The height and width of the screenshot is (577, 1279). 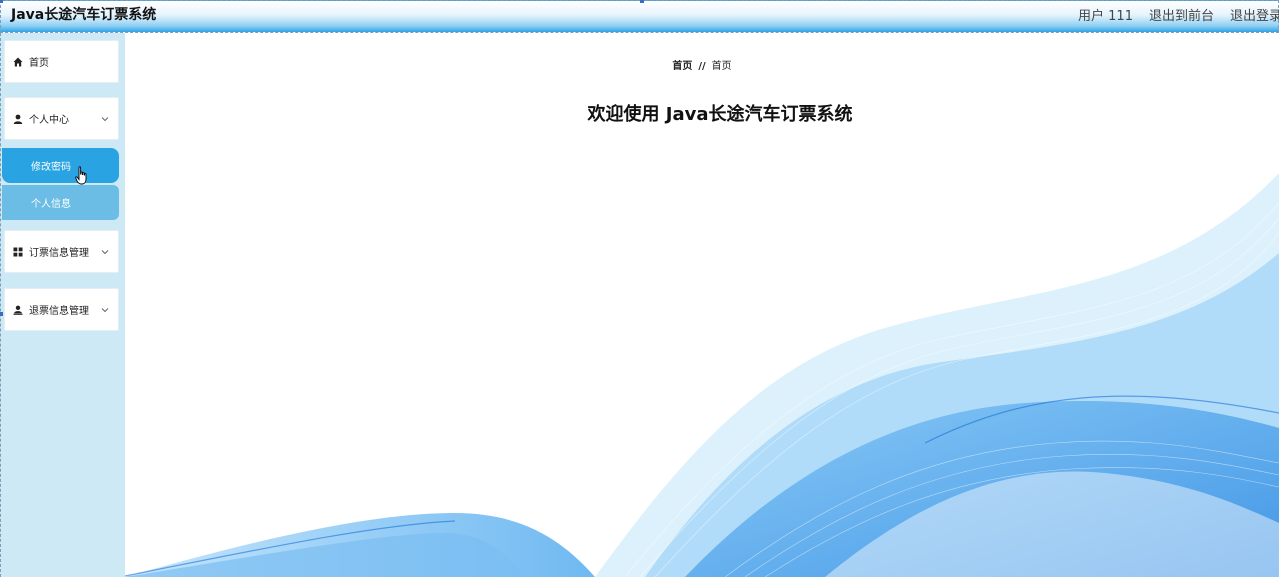 What do you see at coordinates (1105, 16) in the screenshot?
I see `current-user-label: 用户 111` at bounding box center [1105, 16].